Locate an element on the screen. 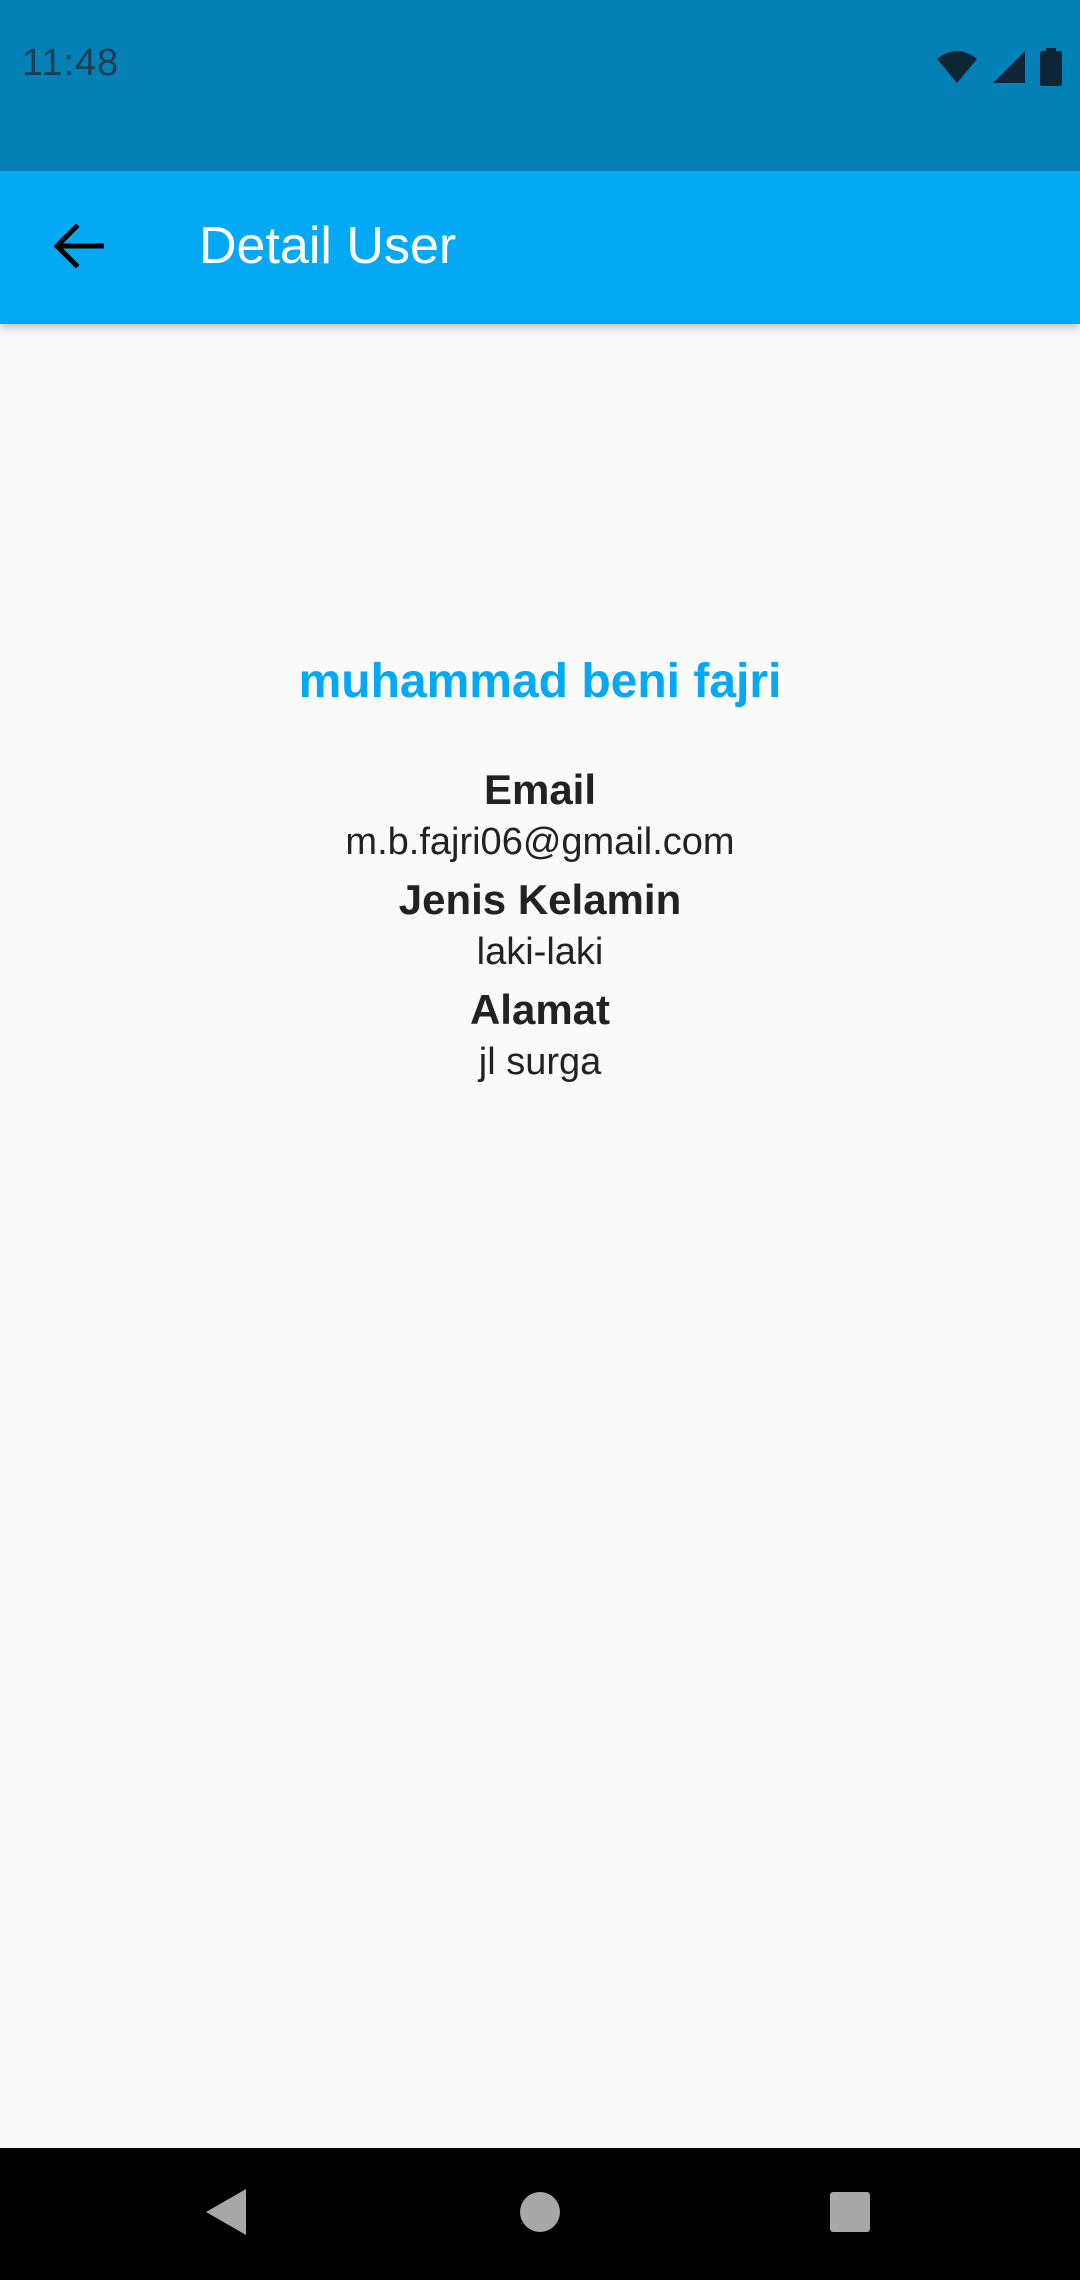 Image resolution: width=1080 pixels, height=2280 pixels. home-circle-icon is located at coordinates (540, 2214).